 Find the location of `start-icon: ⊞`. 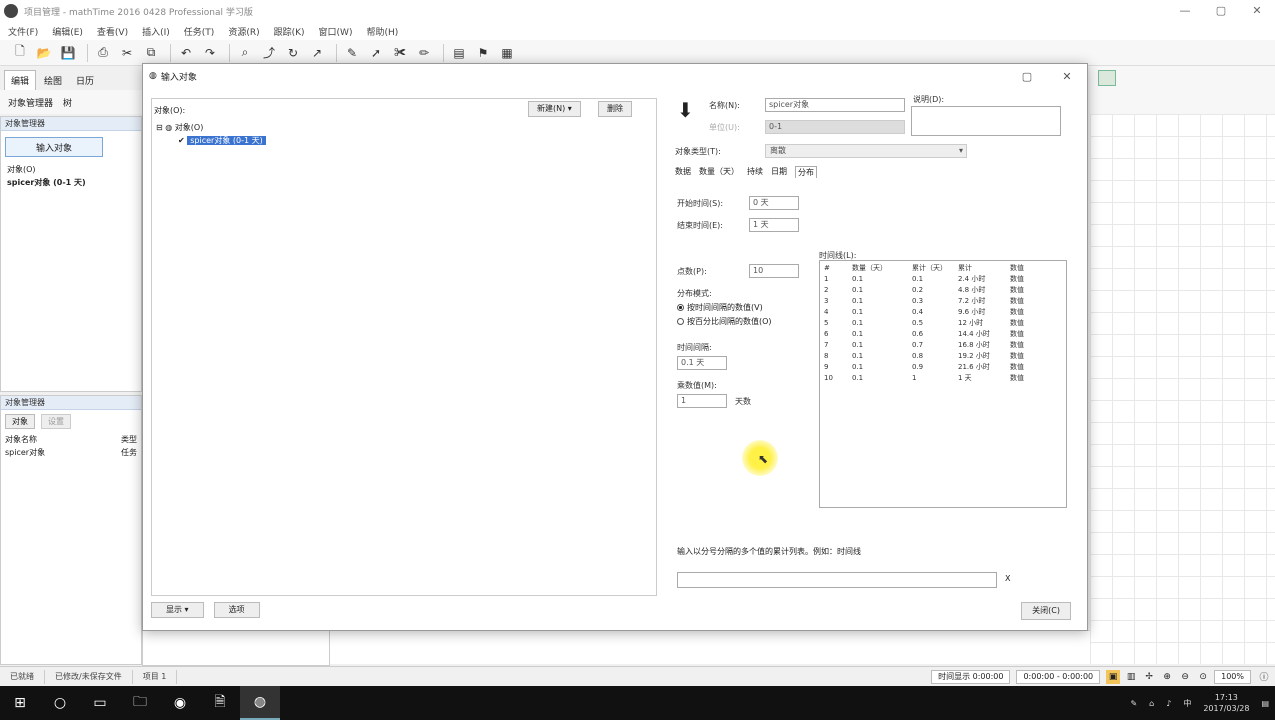

start-icon: ⊞ is located at coordinates (20, 703).